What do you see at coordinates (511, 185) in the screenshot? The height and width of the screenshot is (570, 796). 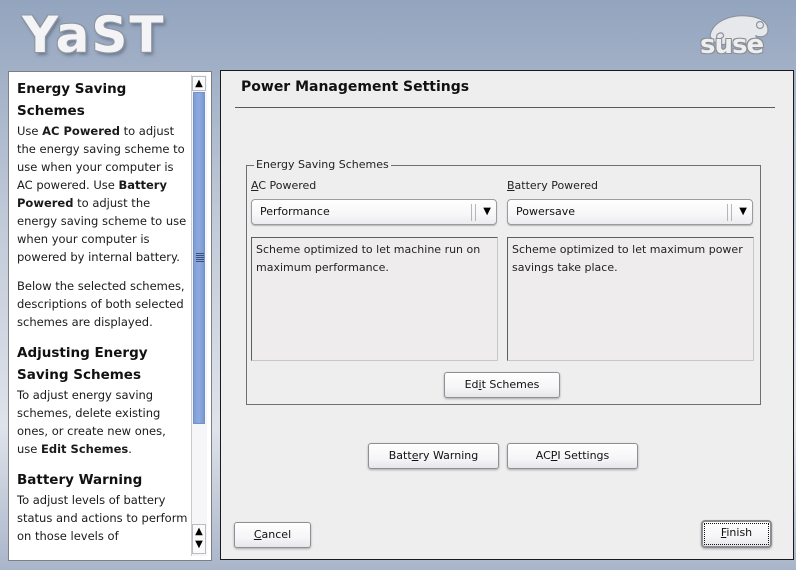 I see `mnemonic: B` at bounding box center [511, 185].